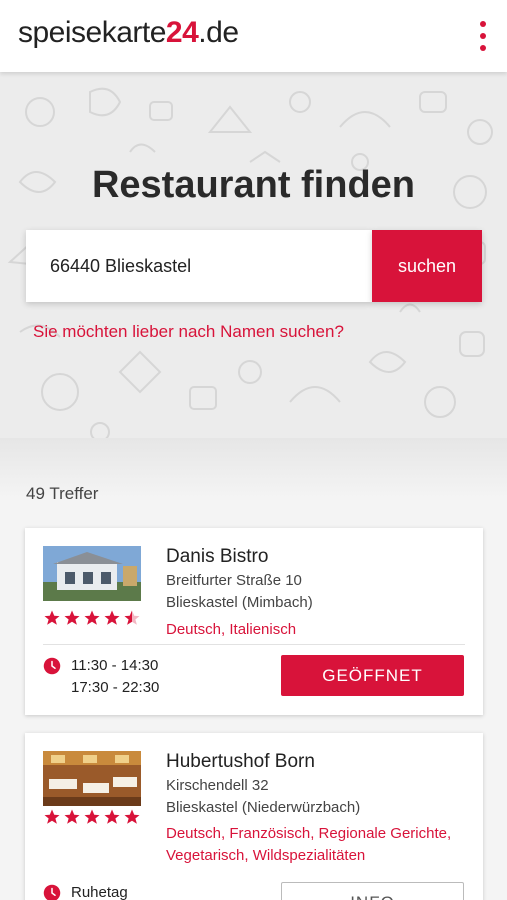 Image resolution: width=507 pixels, height=900 pixels. Describe the element at coordinates (372, 891) in the screenshot. I see `info-button: INFO` at that location.